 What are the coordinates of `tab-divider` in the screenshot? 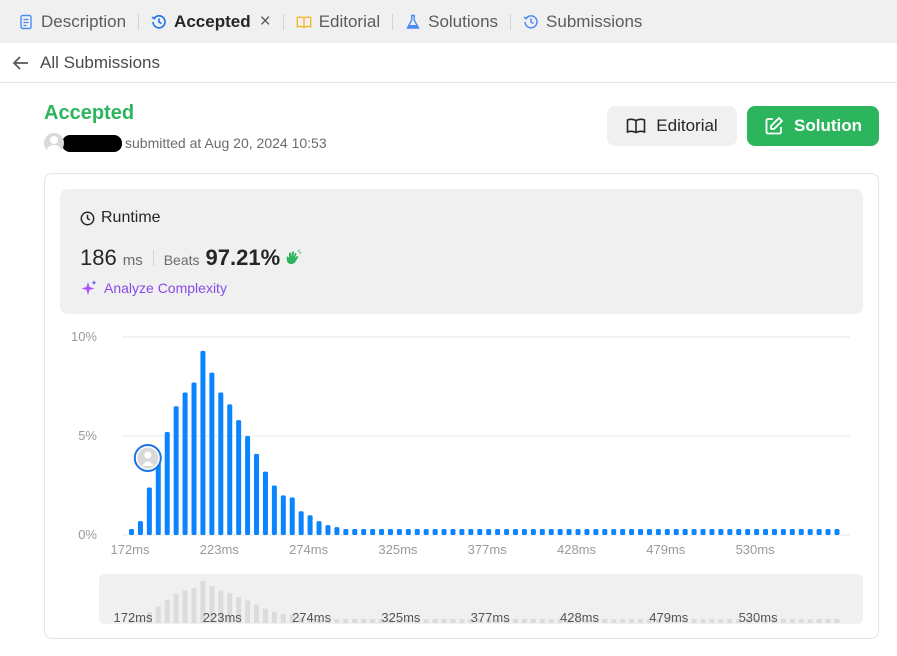 It's located at (139, 21).